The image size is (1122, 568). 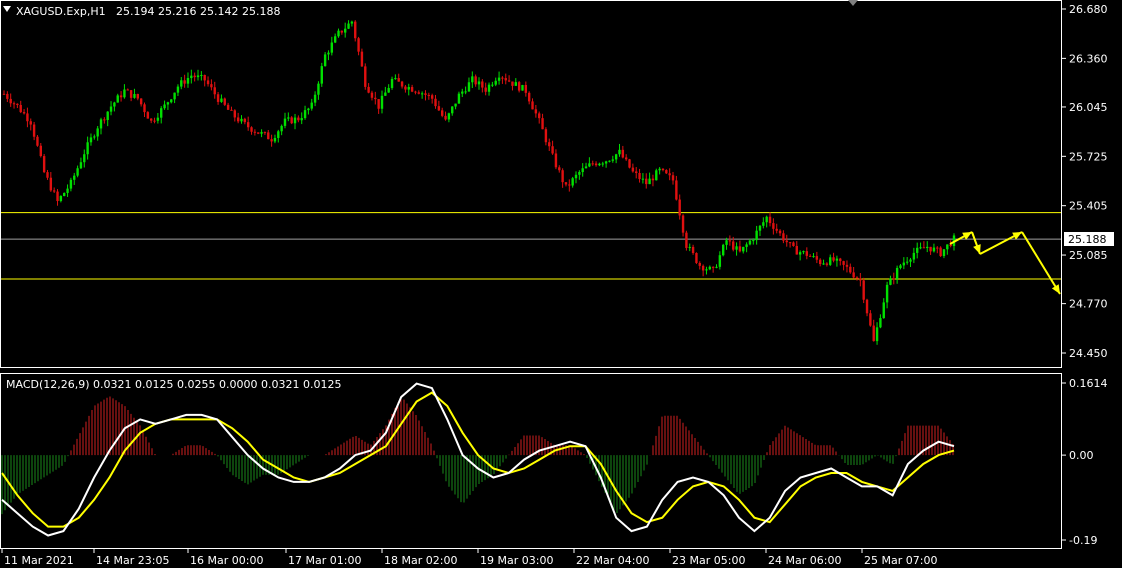 What do you see at coordinates (1088, 107) in the screenshot?
I see `price-tick-label: 26.045` at bounding box center [1088, 107].